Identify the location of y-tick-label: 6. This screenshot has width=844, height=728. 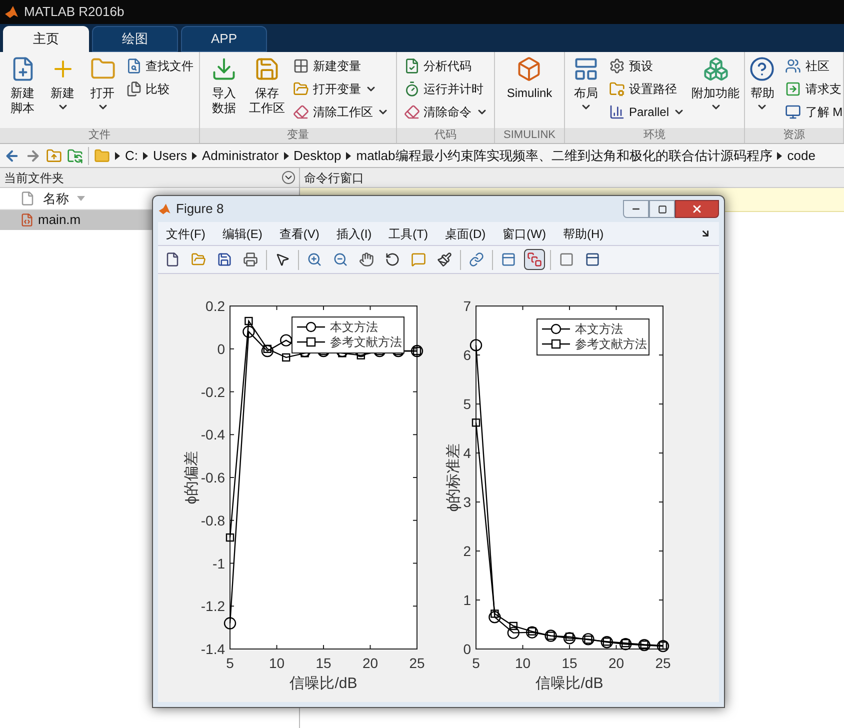
(467, 355).